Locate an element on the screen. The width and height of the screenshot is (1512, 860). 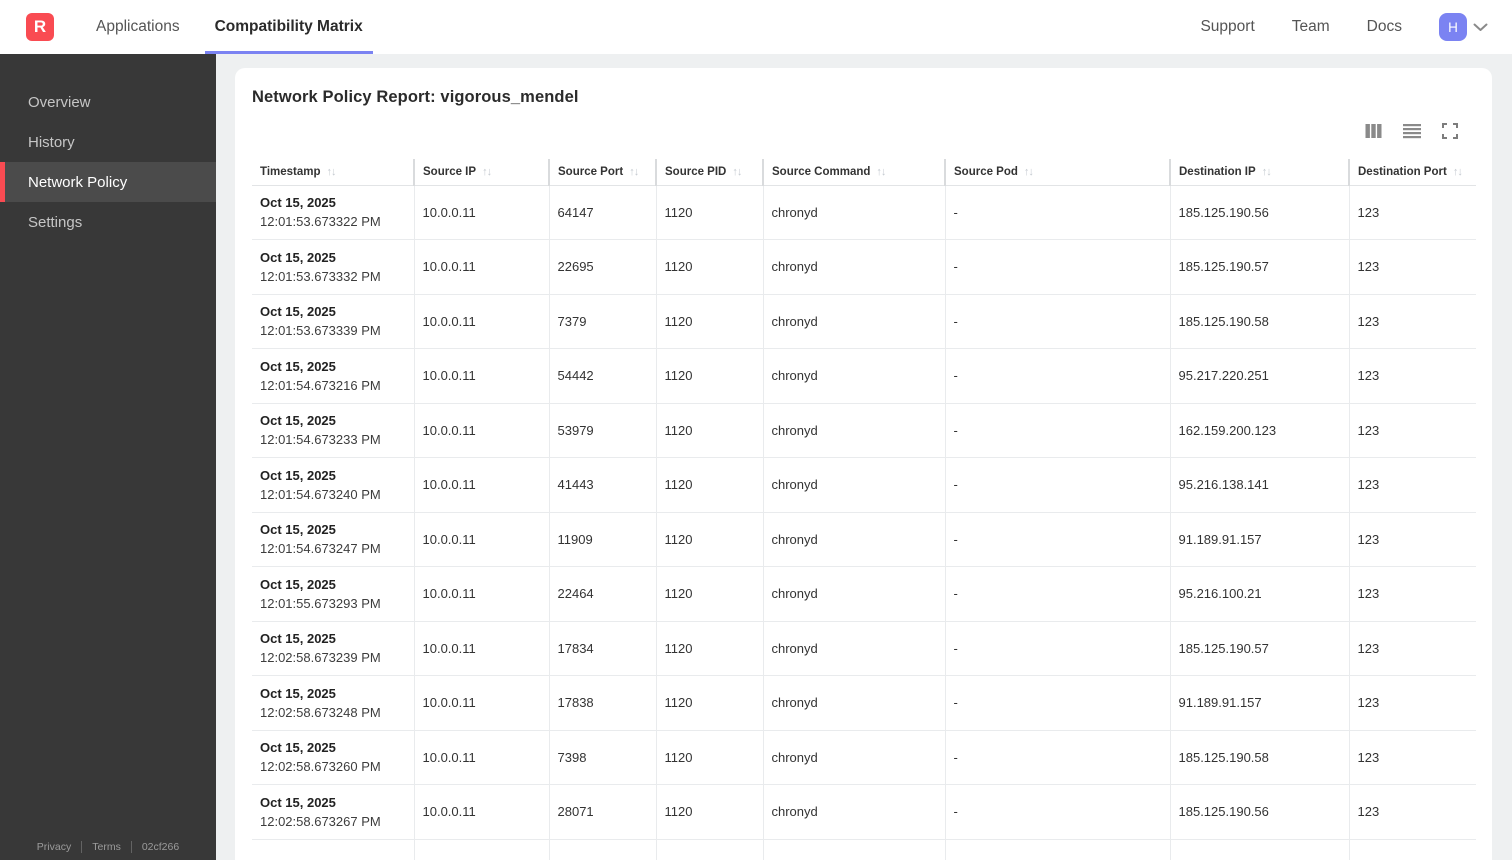
column-label: Destination IP is located at coordinates (1217, 171).